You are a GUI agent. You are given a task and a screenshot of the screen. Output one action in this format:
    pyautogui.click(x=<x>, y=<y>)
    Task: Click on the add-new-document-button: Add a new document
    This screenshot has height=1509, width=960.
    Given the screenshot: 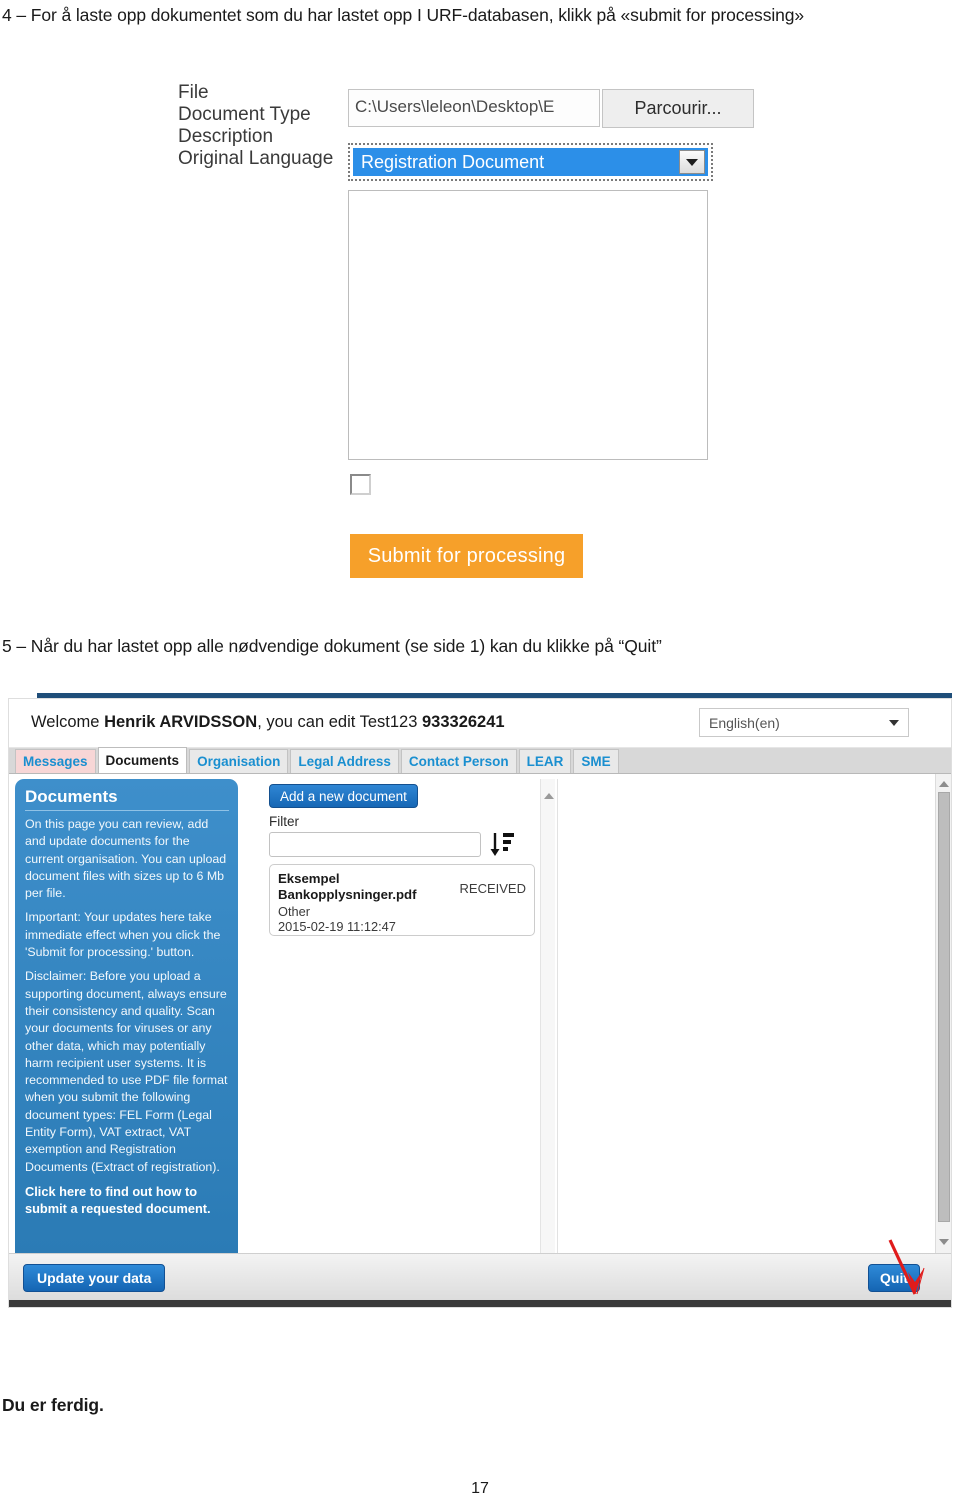 What is the action you would take?
    pyautogui.click(x=343, y=796)
    